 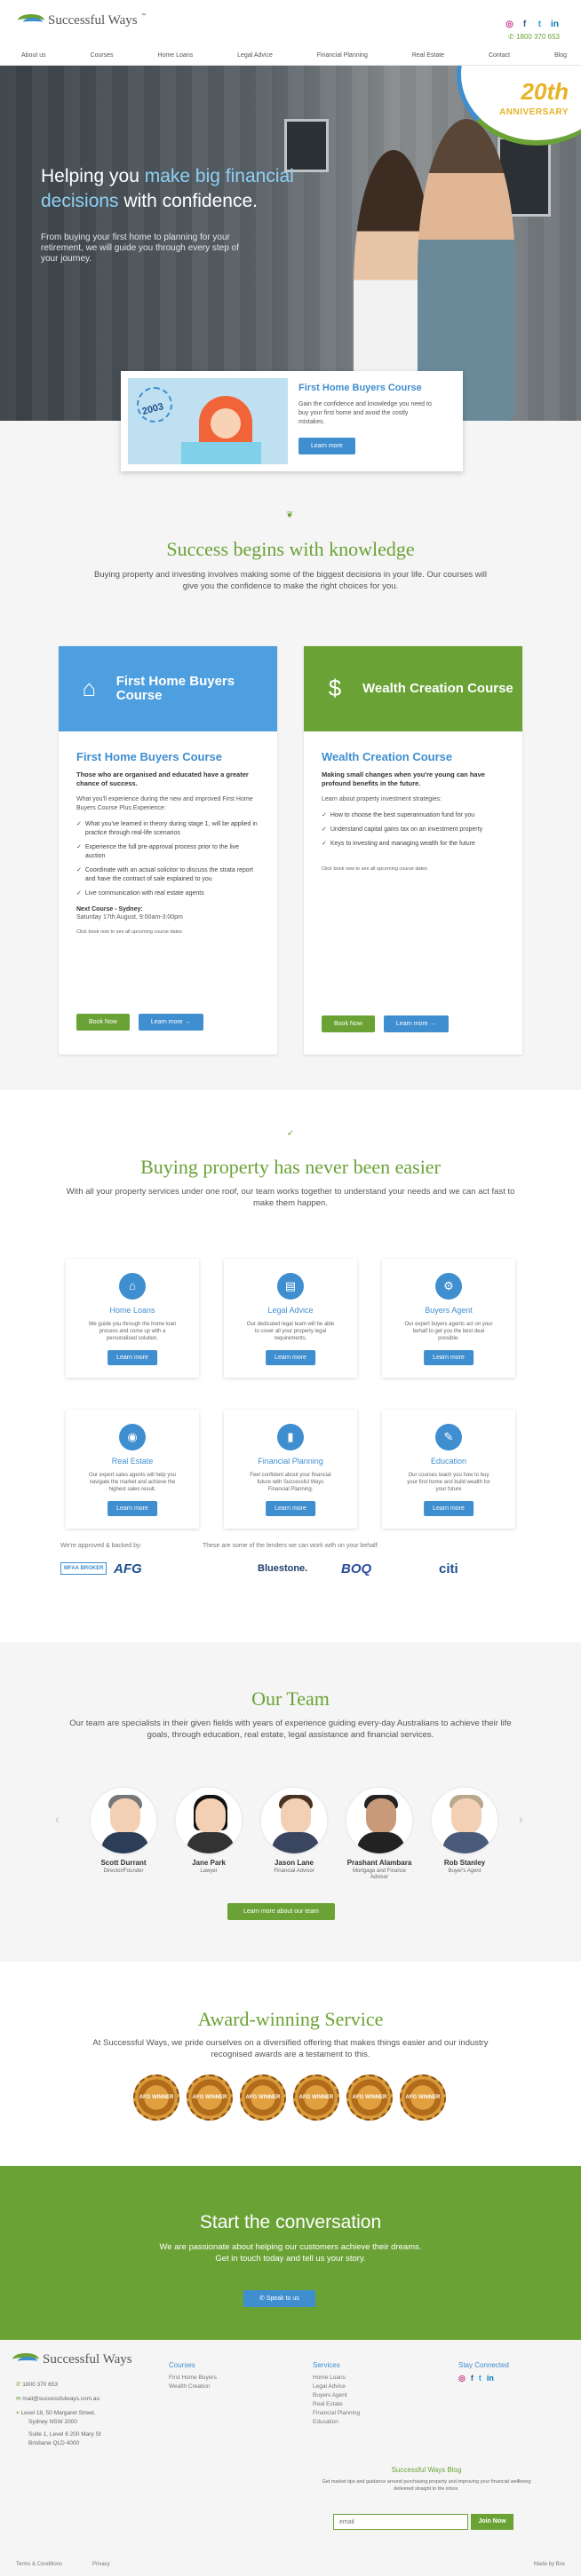 What do you see at coordinates (64, 2434) in the screenshot?
I see `footer-address-line: Suite 1, Level 6 200 Mary St` at bounding box center [64, 2434].